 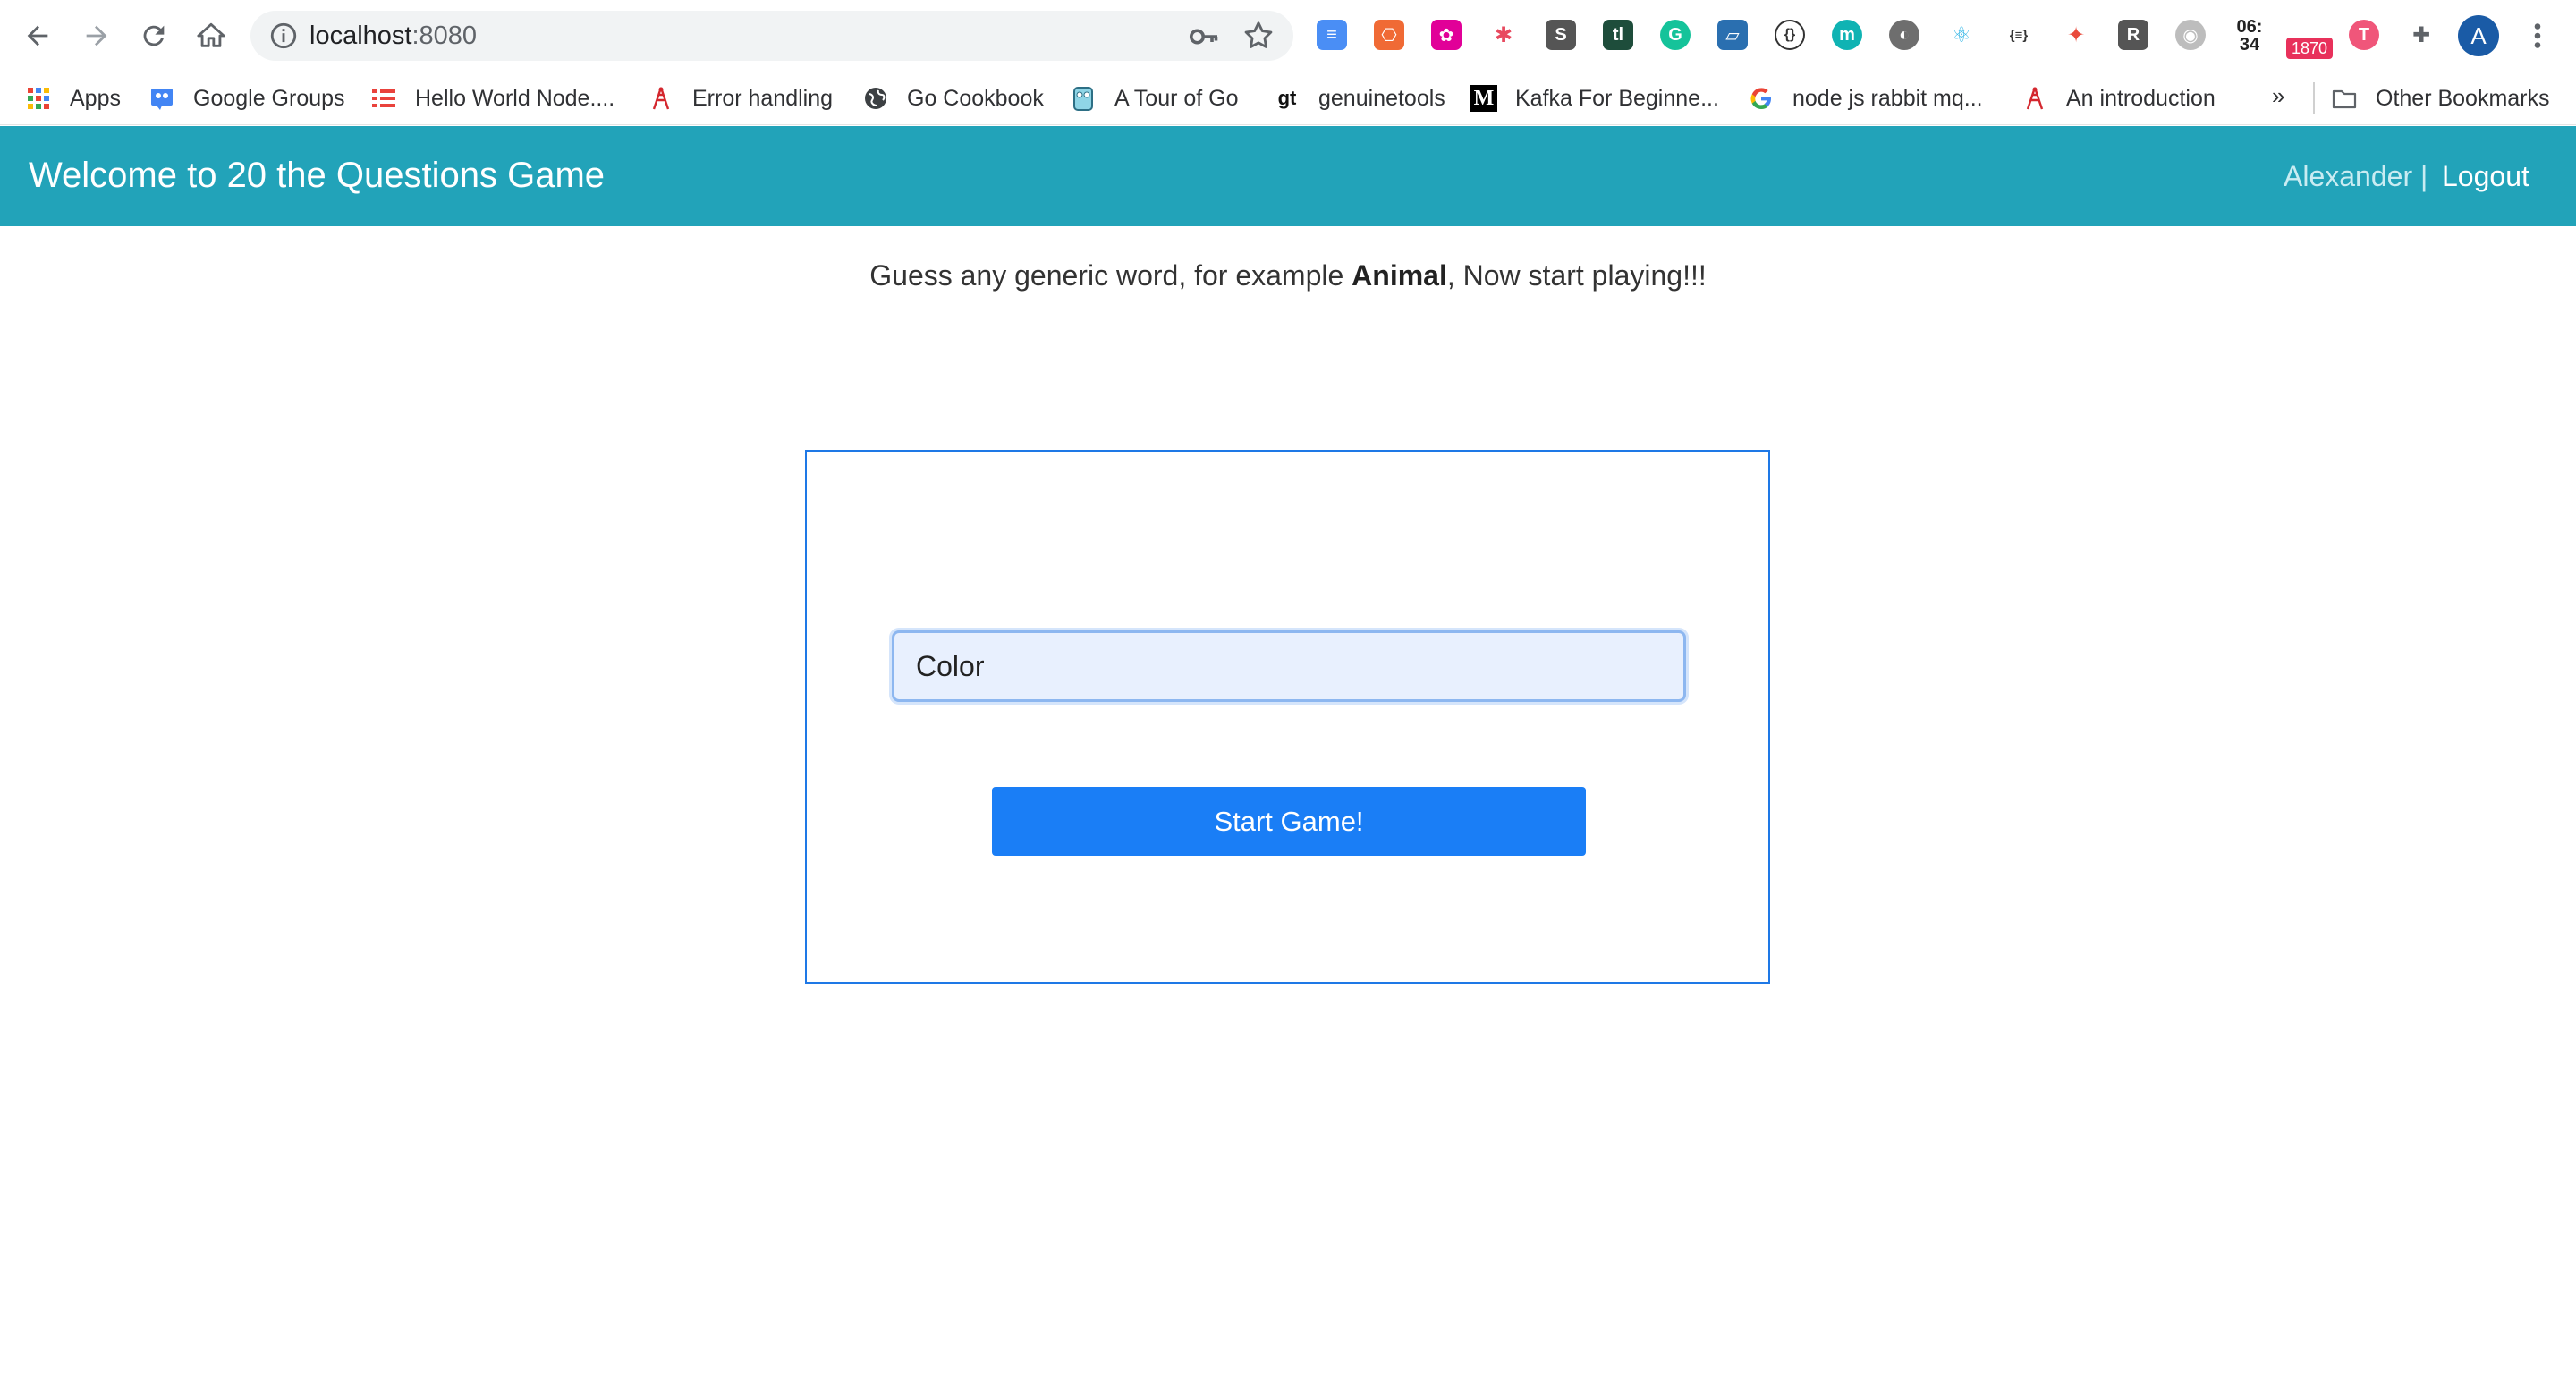 What do you see at coordinates (1790, 35) in the screenshot?
I see `braces-circle-icon: {}` at bounding box center [1790, 35].